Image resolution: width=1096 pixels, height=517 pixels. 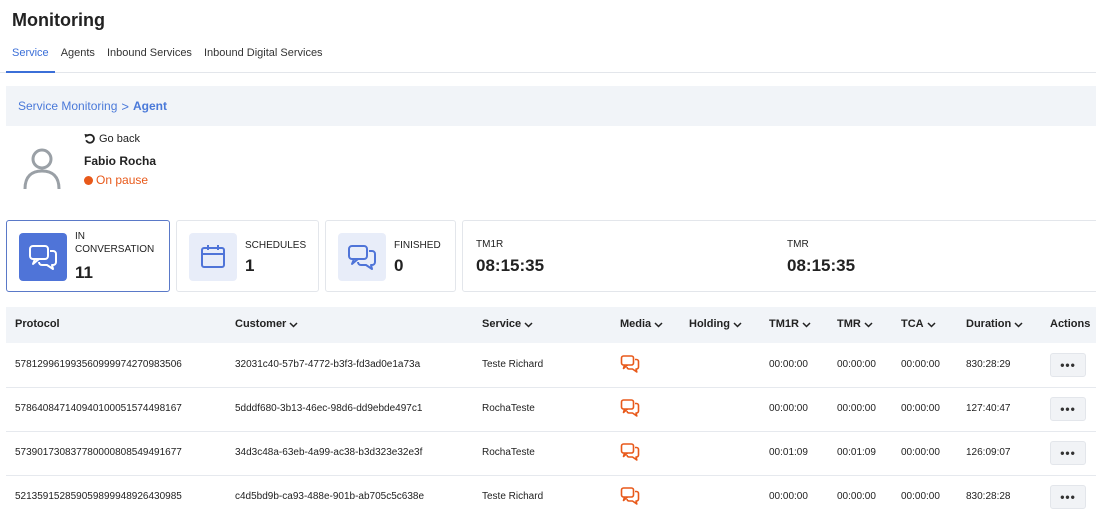 What do you see at coordinates (328, 364) in the screenshot?
I see `cell-customer: 32031c40-57b7-4772-b3f3-fd3ad0e1a73a` at bounding box center [328, 364].